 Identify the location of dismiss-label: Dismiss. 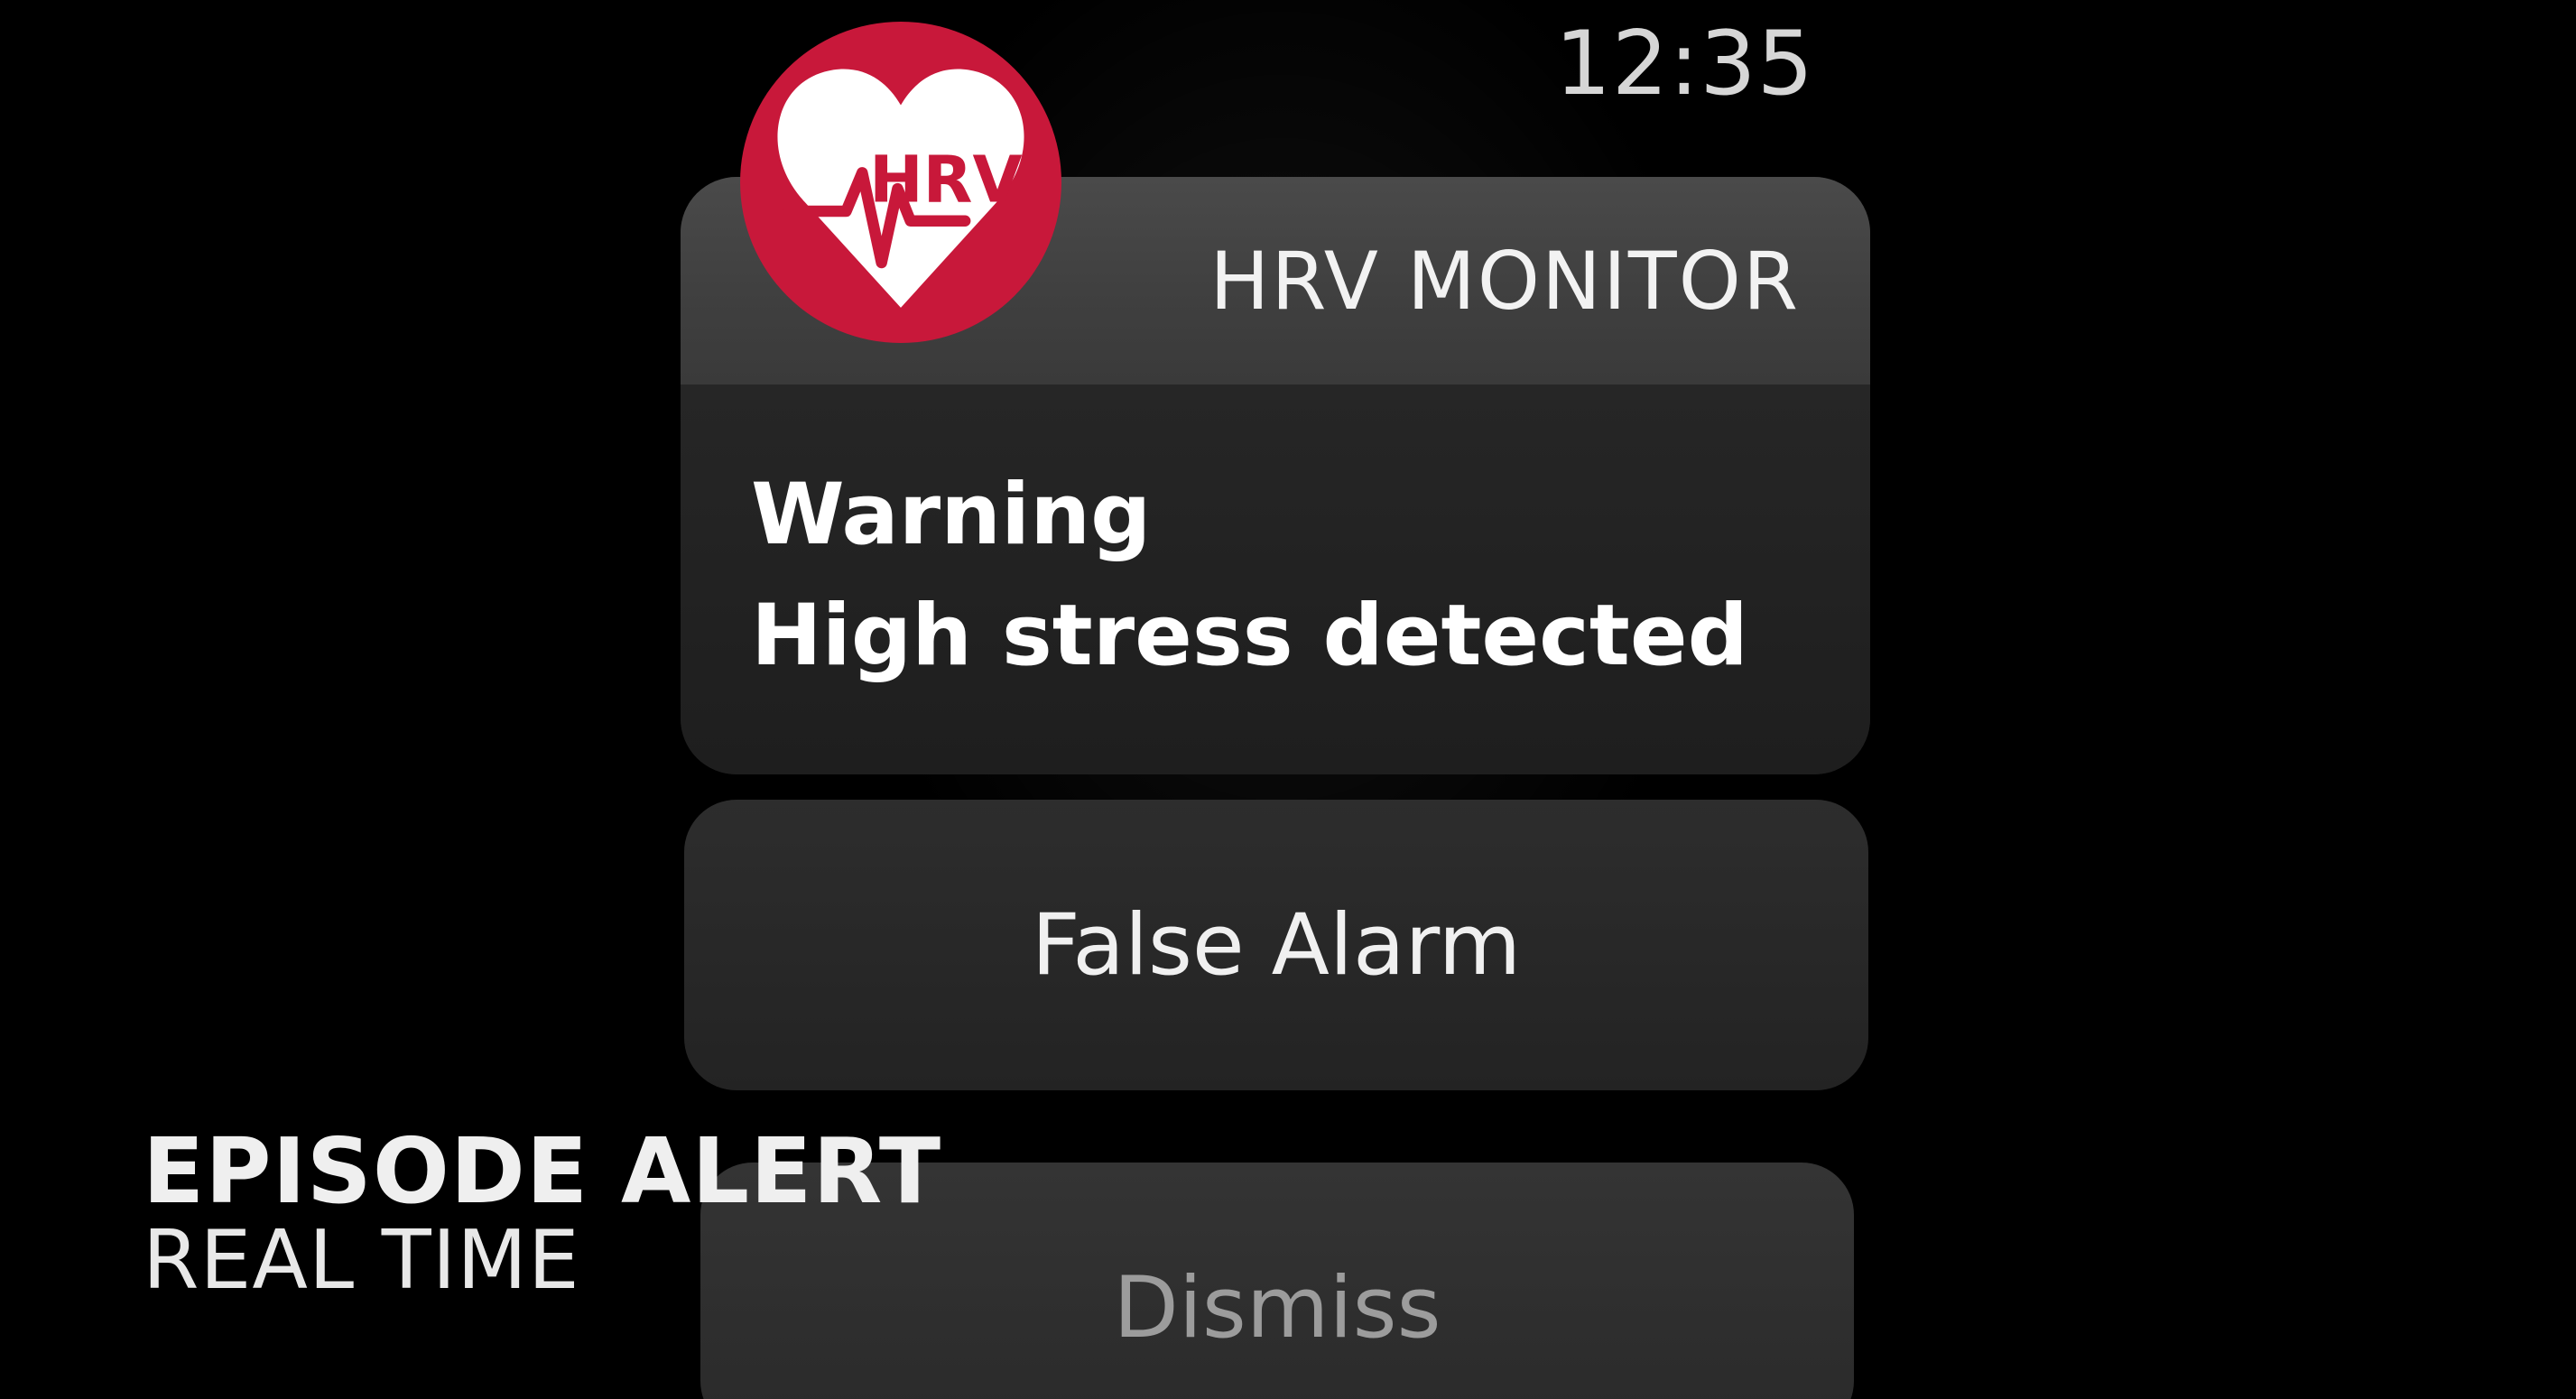
(1277, 1308).